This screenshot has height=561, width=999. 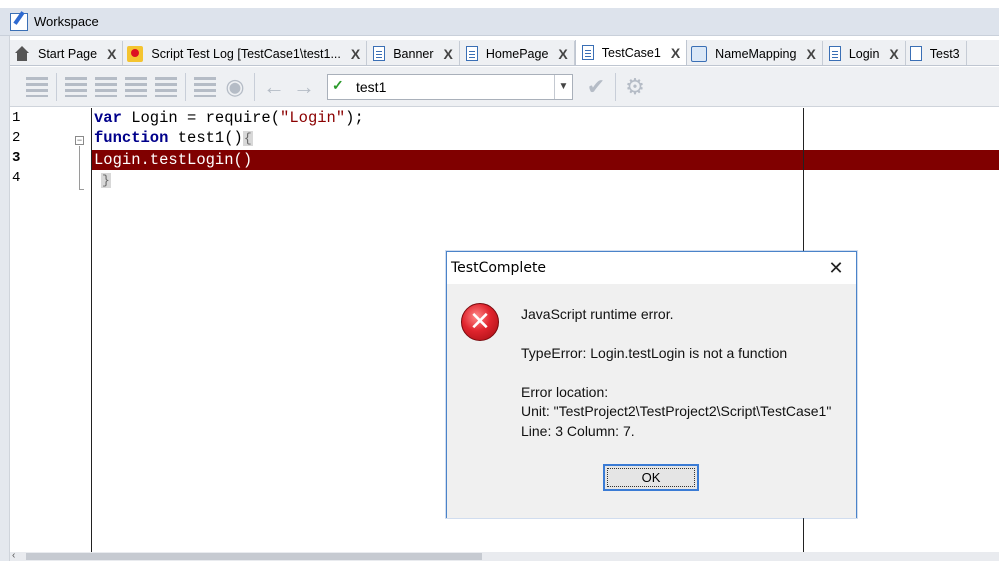 I want to click on left-panel-strip, so click(x=5, y=298).